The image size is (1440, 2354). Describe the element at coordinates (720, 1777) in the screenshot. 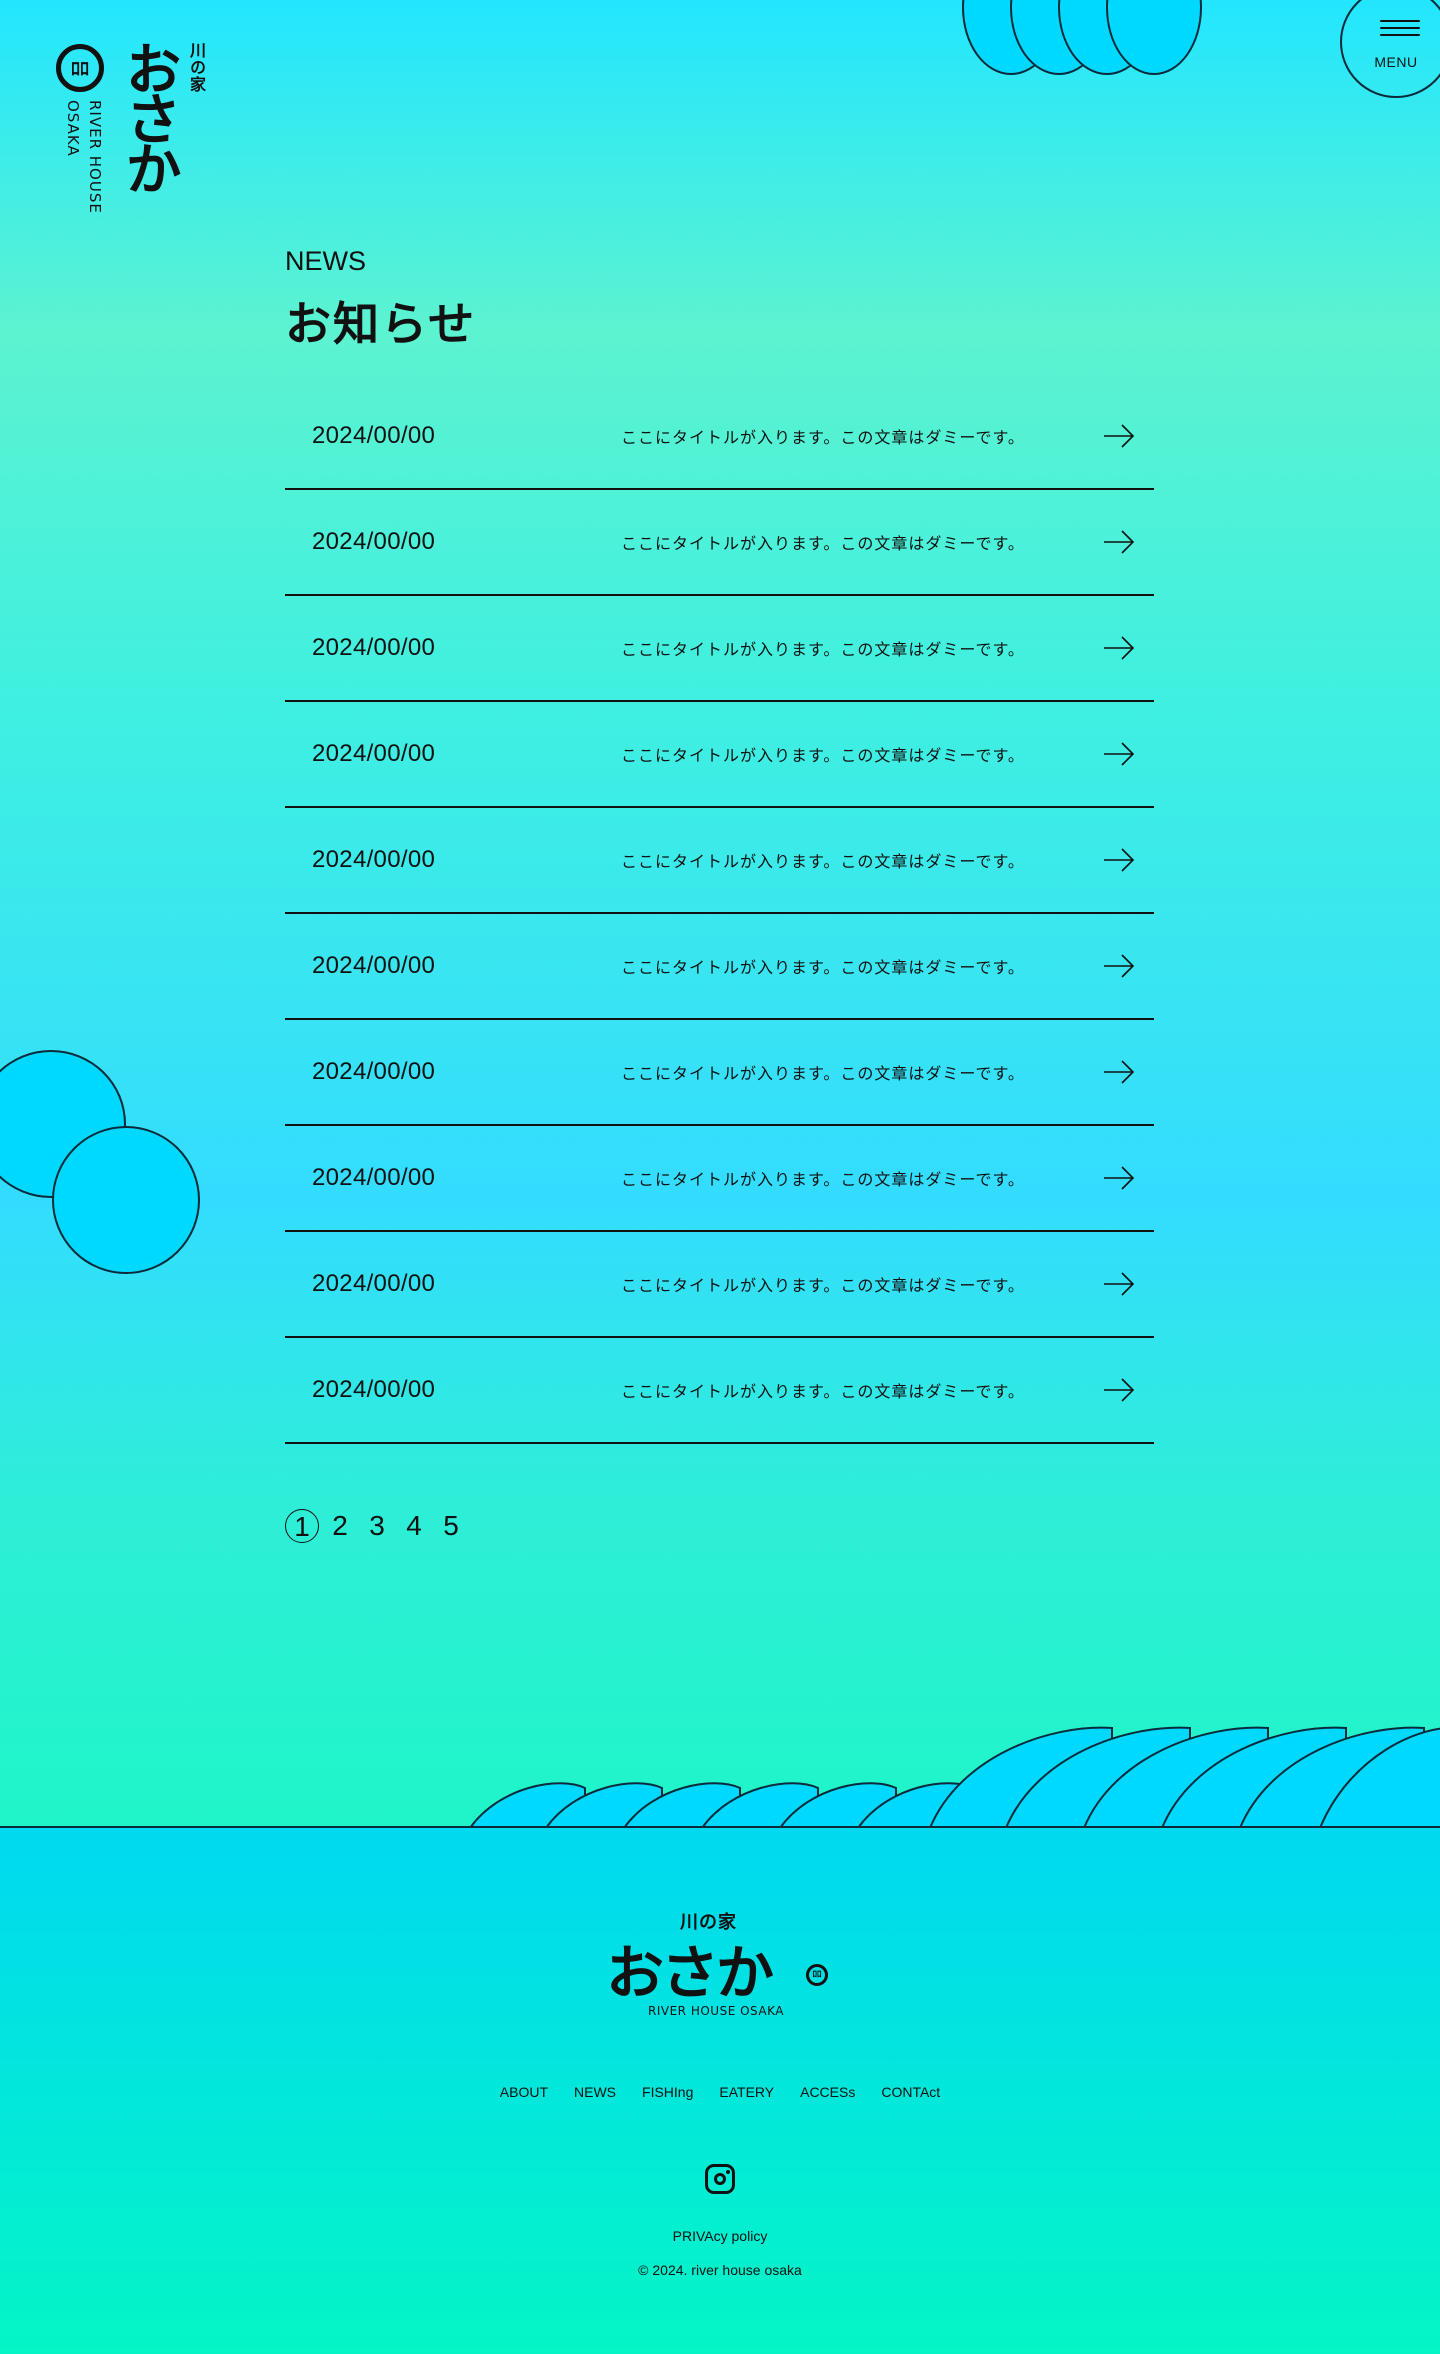

I see `wave-decoration` at that location.